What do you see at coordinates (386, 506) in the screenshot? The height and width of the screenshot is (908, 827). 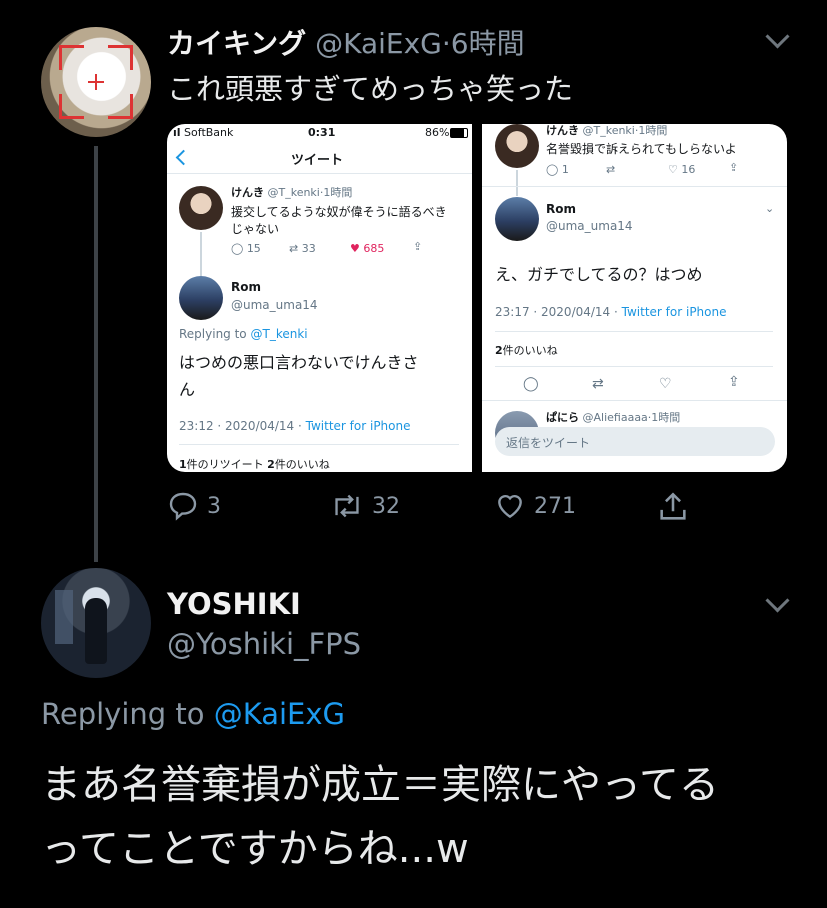 I see `retweet-count: 32` at bounding box center [386, 506].